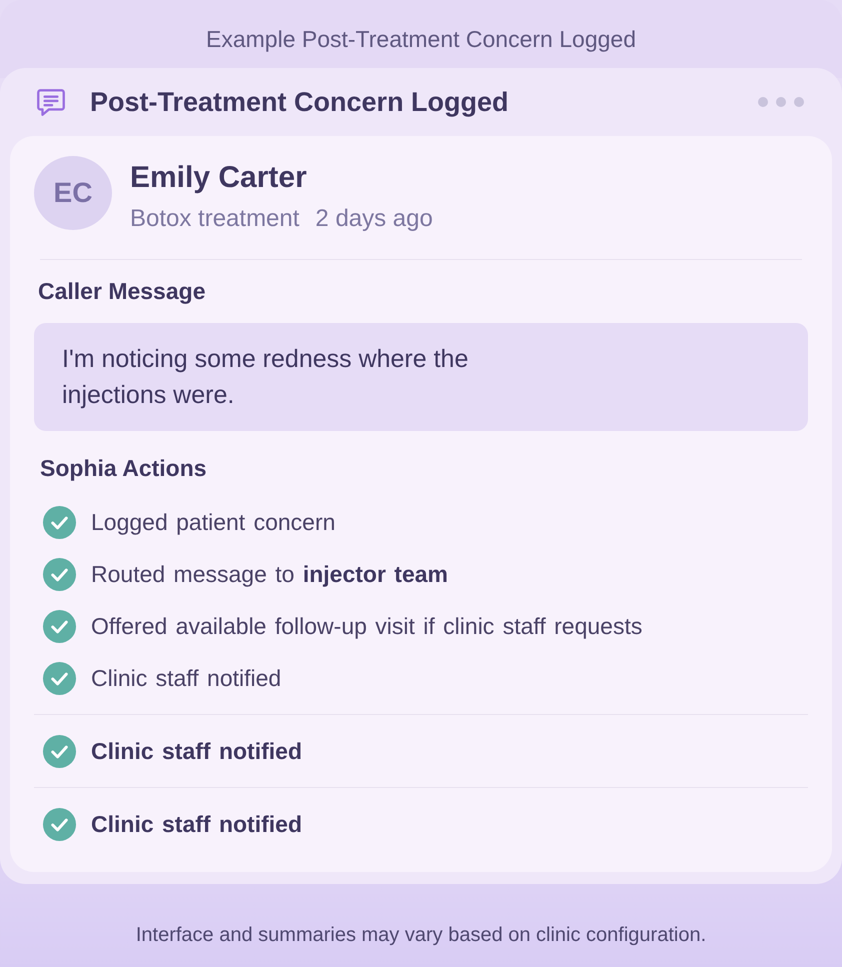  What do you see at coordinates (269, 574) in the screenshot?
I see `action-text: Routed message to injector team` at bounding box center [269, 574].